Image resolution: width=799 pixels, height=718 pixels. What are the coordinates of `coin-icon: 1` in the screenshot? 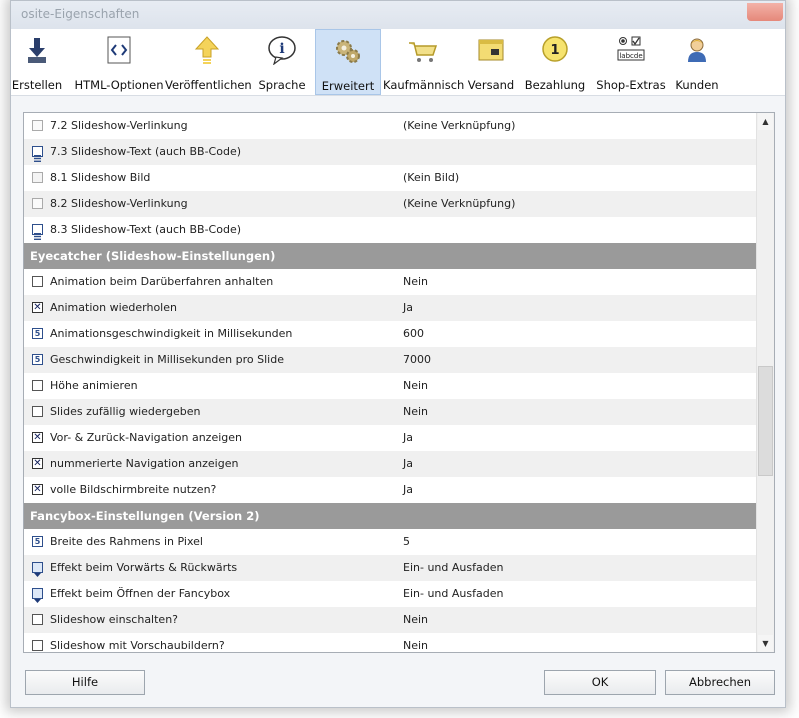 It's located at (555, 49).